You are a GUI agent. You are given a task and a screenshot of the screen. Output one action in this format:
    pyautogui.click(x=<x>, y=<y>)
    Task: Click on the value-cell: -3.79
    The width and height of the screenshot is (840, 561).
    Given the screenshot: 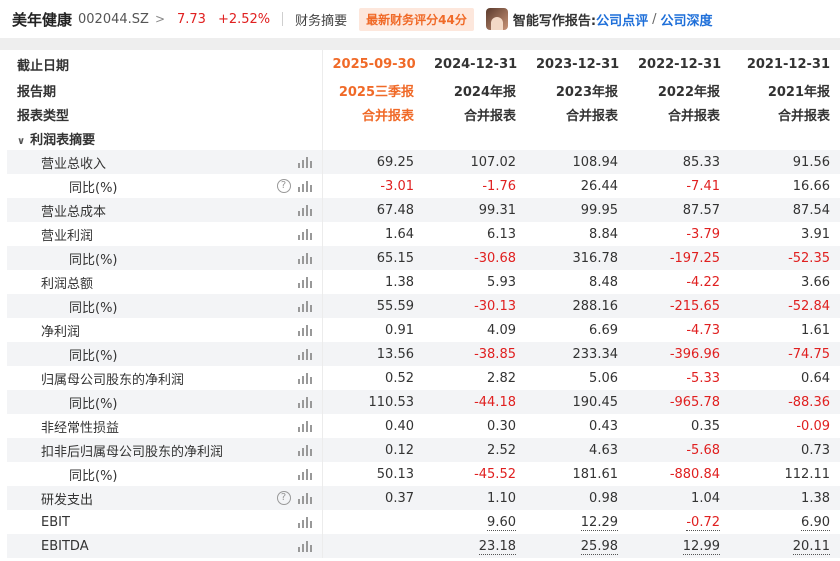 What is the action you would take?
    pyautogui.click(x=679, y=234)
    